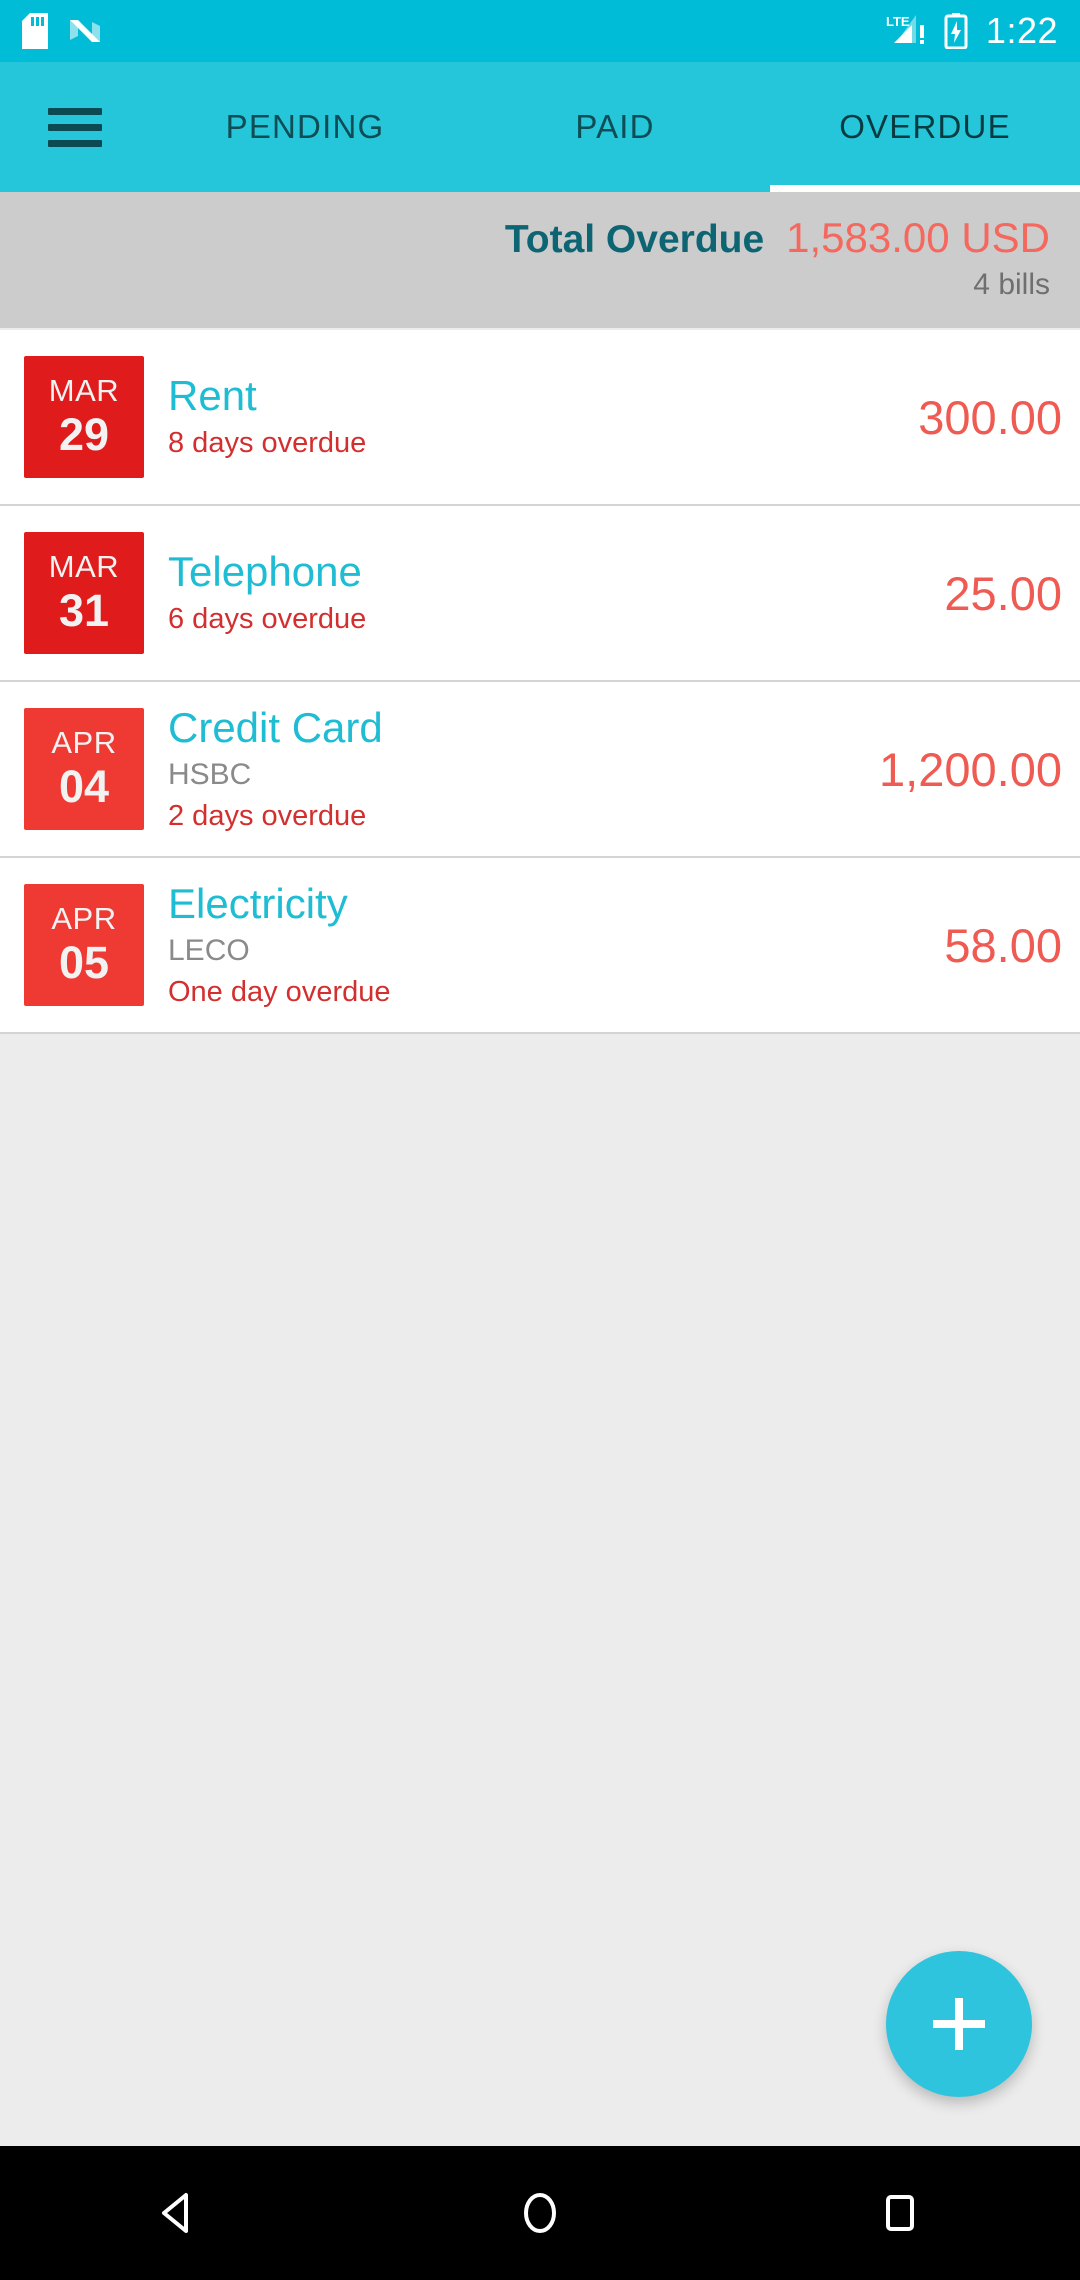  Describe the element at coordinates (305, 127) in the screenshot. I see `tab-pending: PENDING` at that location.